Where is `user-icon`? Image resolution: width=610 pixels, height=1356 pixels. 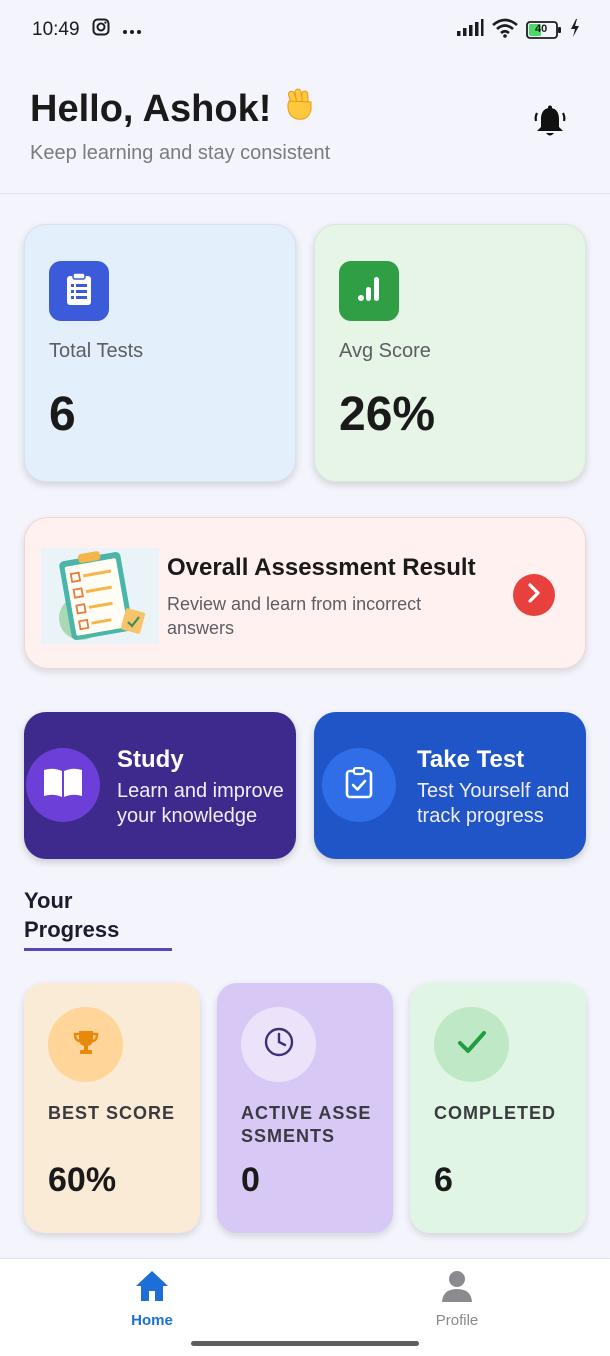
user-icon is located at coordinates (457, 1288).